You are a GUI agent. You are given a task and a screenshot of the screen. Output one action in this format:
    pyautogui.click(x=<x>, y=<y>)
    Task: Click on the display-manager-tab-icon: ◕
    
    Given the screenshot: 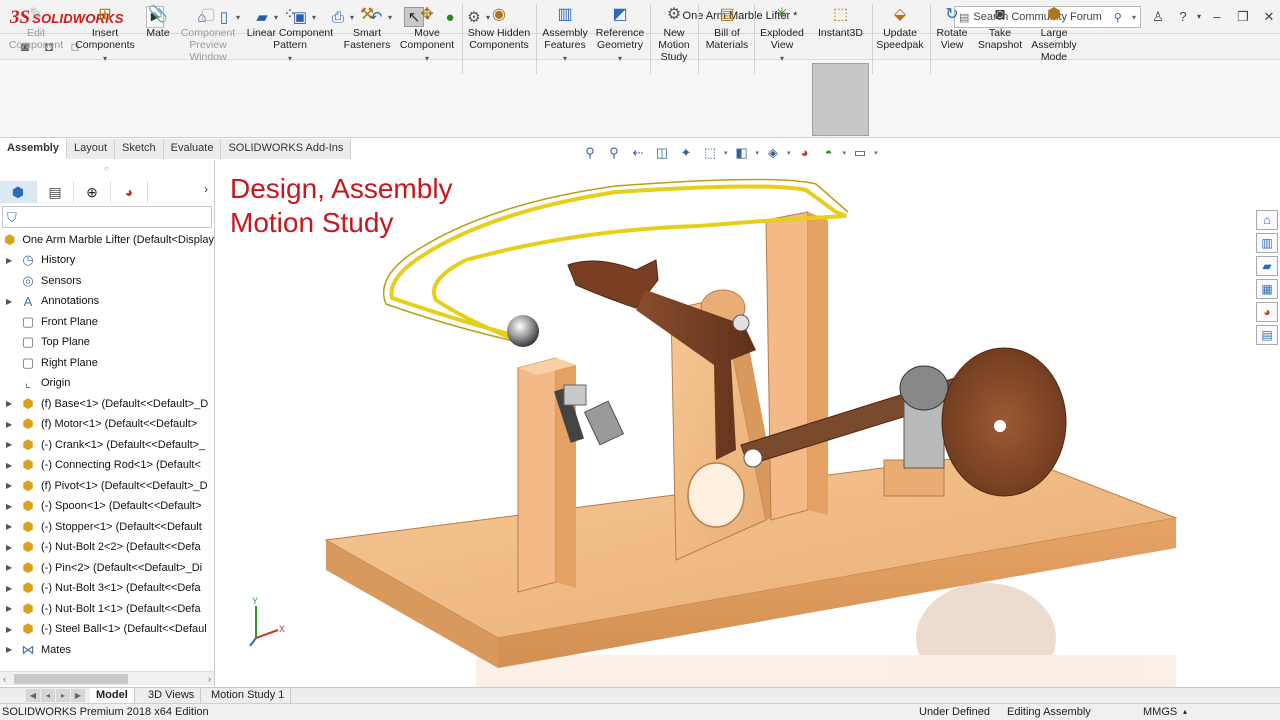 What is the action you would take?
    pyautogui.click(x=129, y=192)
    